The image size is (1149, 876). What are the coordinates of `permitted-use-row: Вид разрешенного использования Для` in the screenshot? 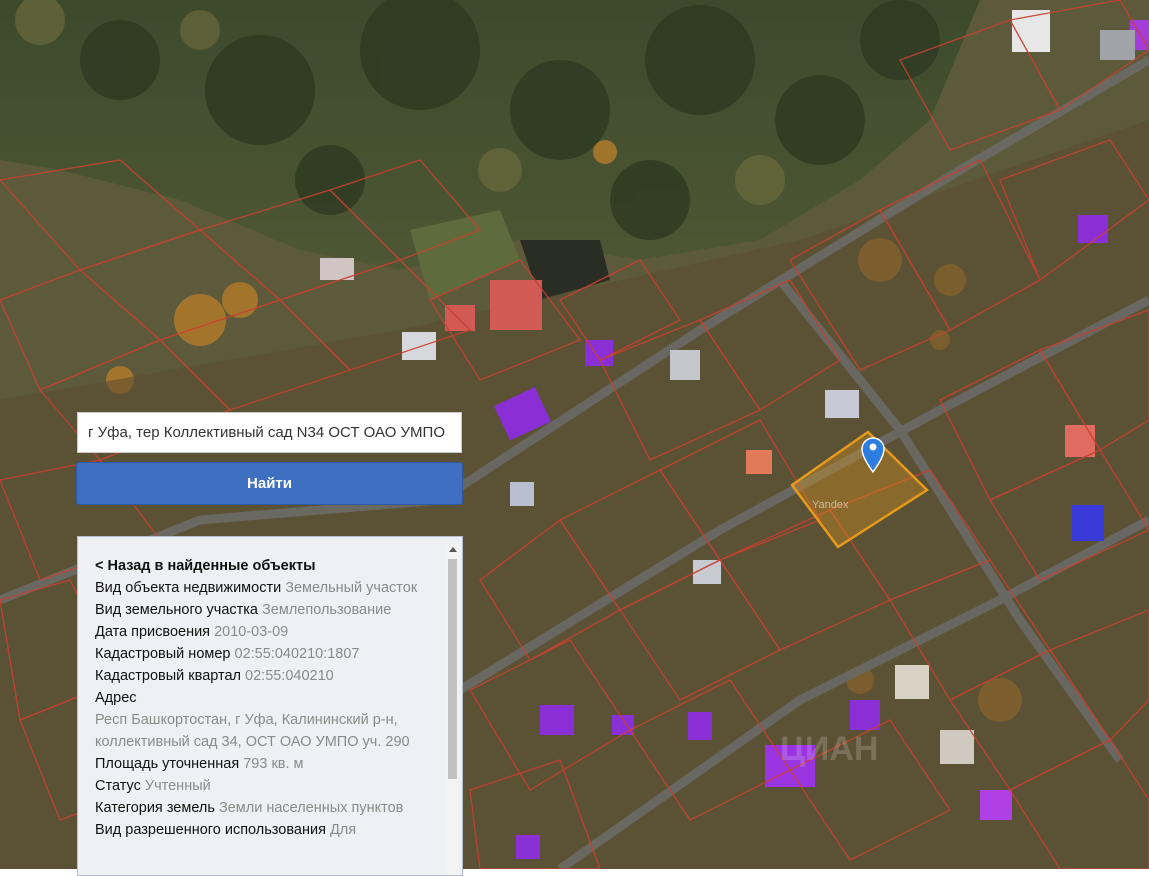 It's located at (266, 830).